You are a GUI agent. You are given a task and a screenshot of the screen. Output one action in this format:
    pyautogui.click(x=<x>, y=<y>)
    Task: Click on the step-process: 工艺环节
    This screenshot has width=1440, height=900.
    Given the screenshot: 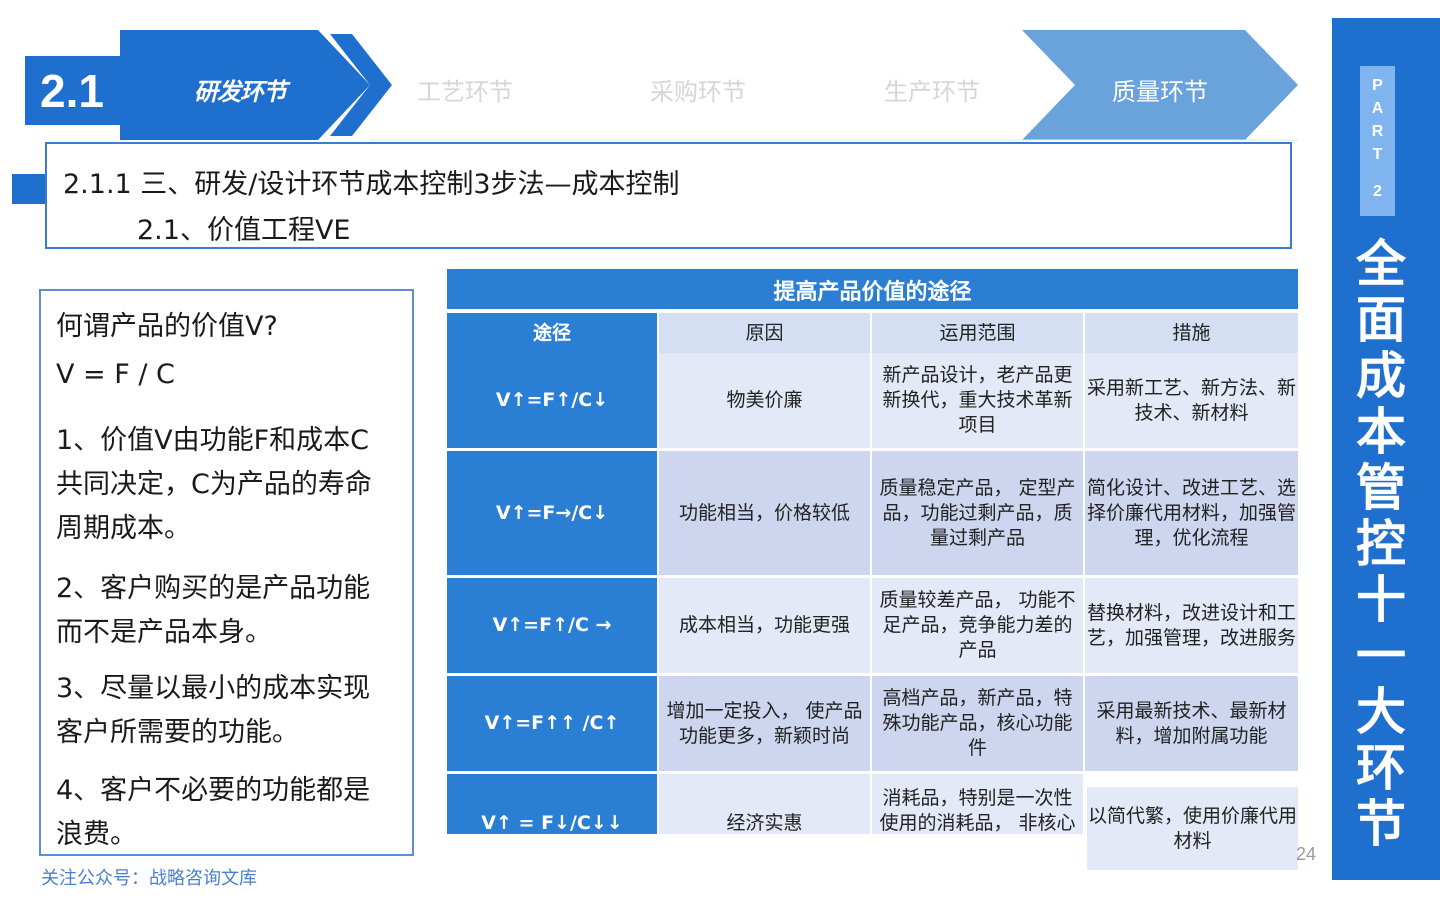 What is the action you would take?
    pyautogui.click(x=465, y=92)
    